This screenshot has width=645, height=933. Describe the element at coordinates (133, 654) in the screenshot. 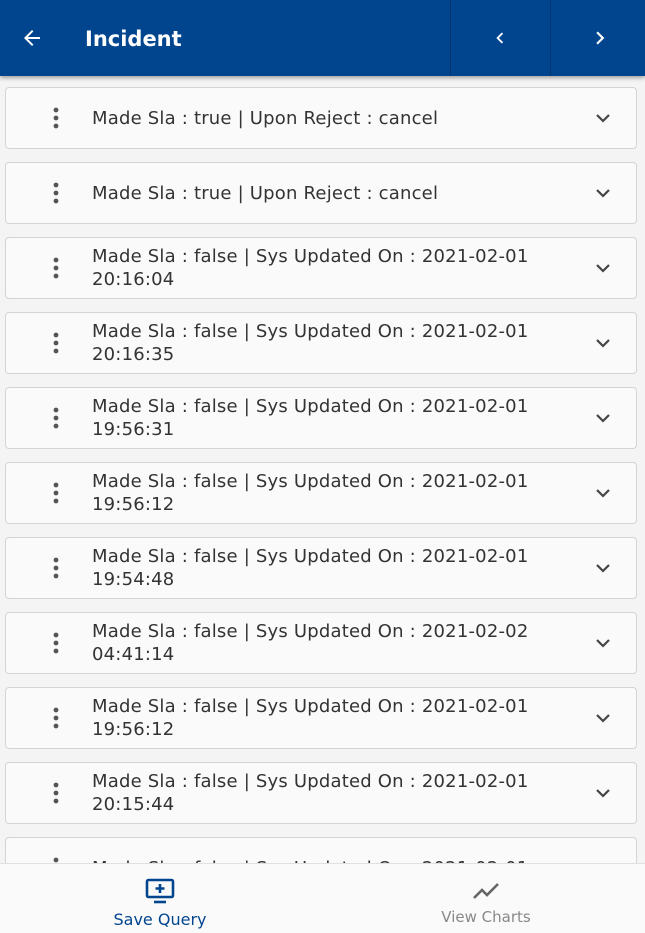

I see `record-summary-line2: 04:41:14` at that location.